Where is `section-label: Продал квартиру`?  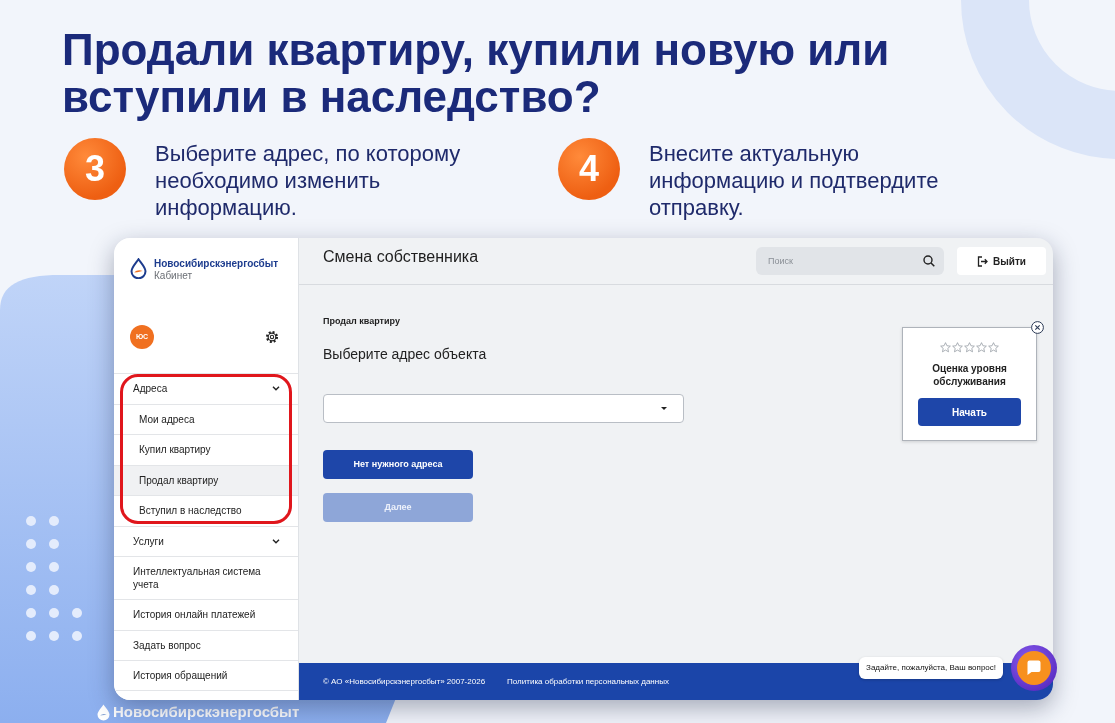 section-label: Продал квартиру is located at coordinates (362, 321).